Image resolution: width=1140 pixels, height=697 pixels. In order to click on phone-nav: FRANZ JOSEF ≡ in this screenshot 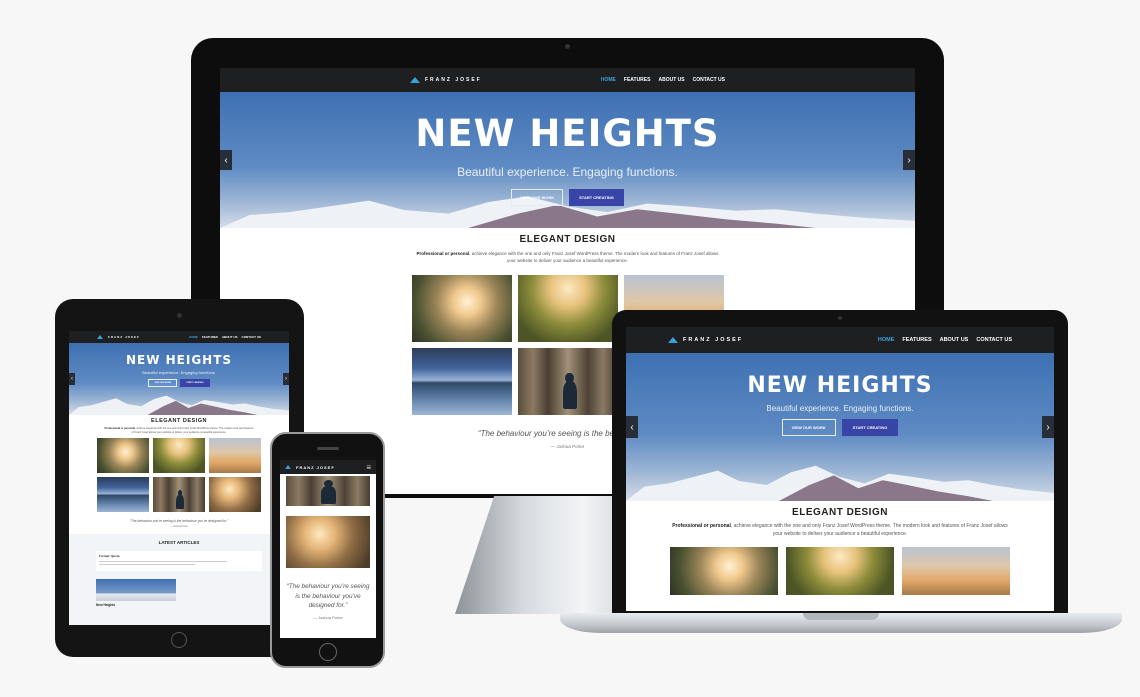, I will do `click(328, 467)`.